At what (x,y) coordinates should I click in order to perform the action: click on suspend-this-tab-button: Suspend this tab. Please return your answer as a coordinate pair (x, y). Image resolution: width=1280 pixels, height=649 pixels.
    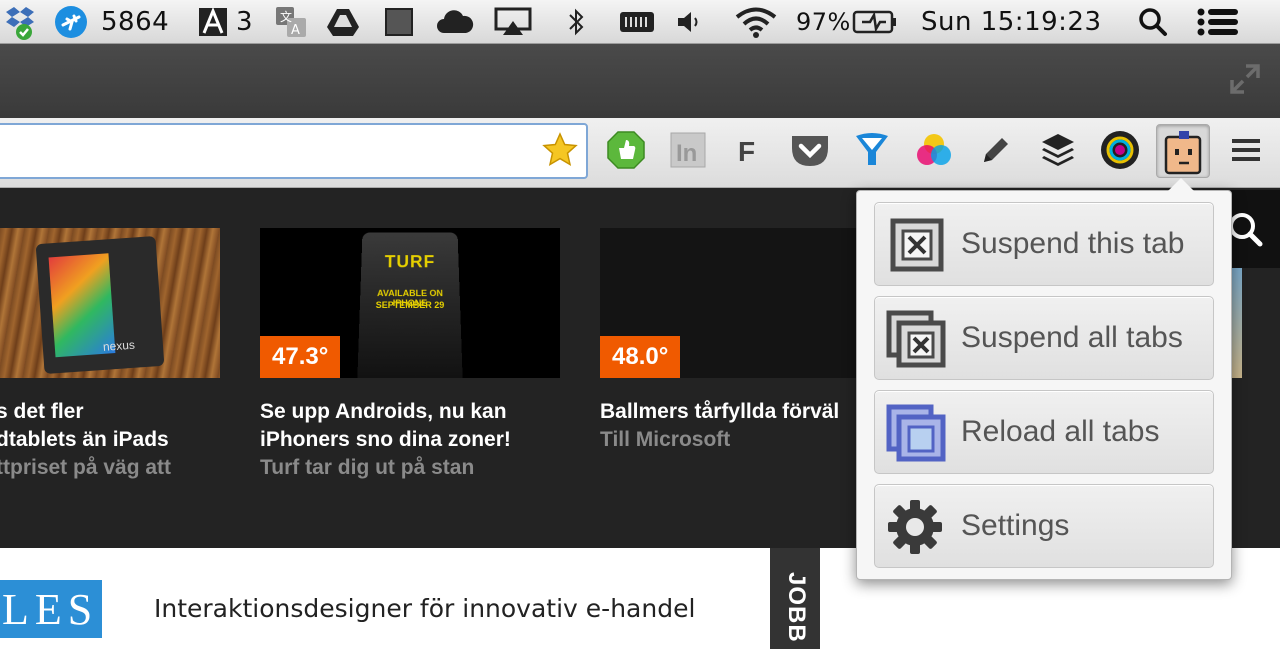
    Looking at the image, I should click on (1044, 244).